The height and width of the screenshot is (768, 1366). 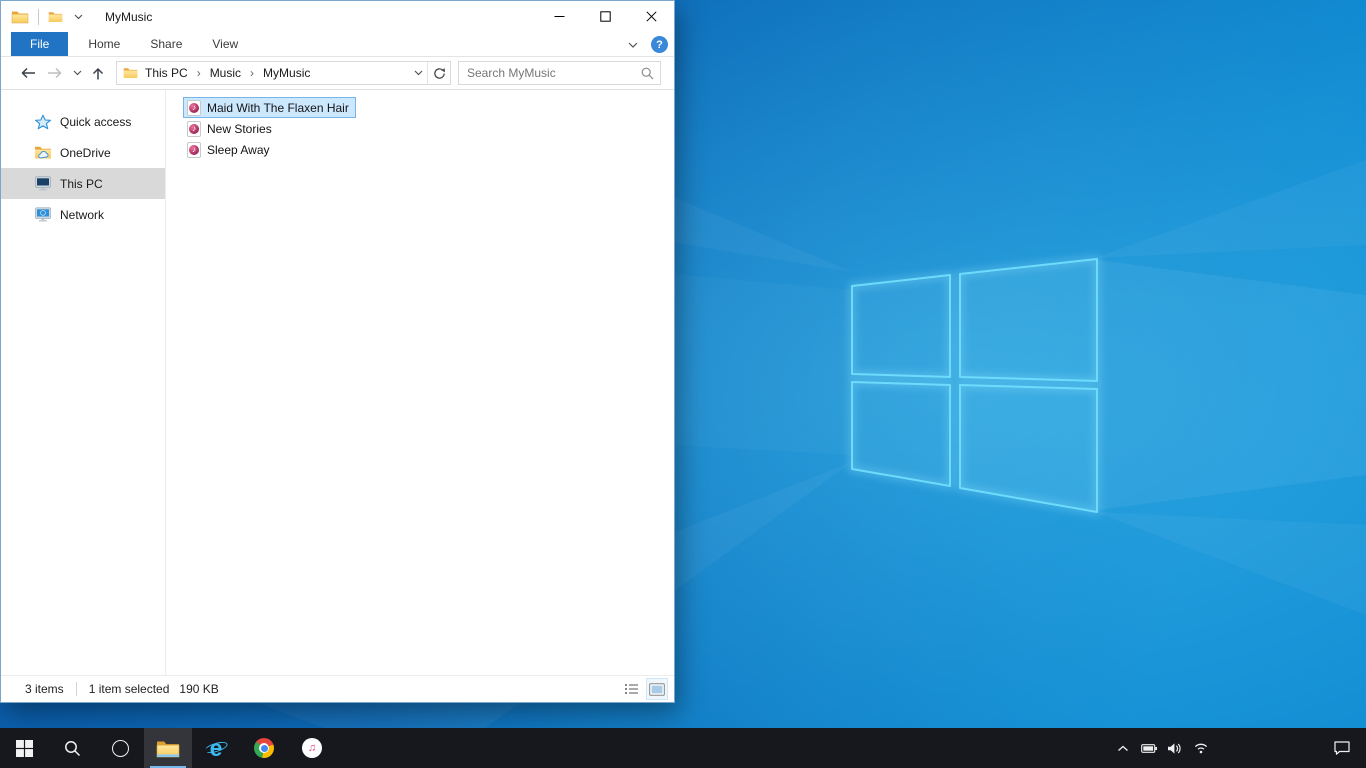 I want to click on refresh-button, so click(x=439, y=73).